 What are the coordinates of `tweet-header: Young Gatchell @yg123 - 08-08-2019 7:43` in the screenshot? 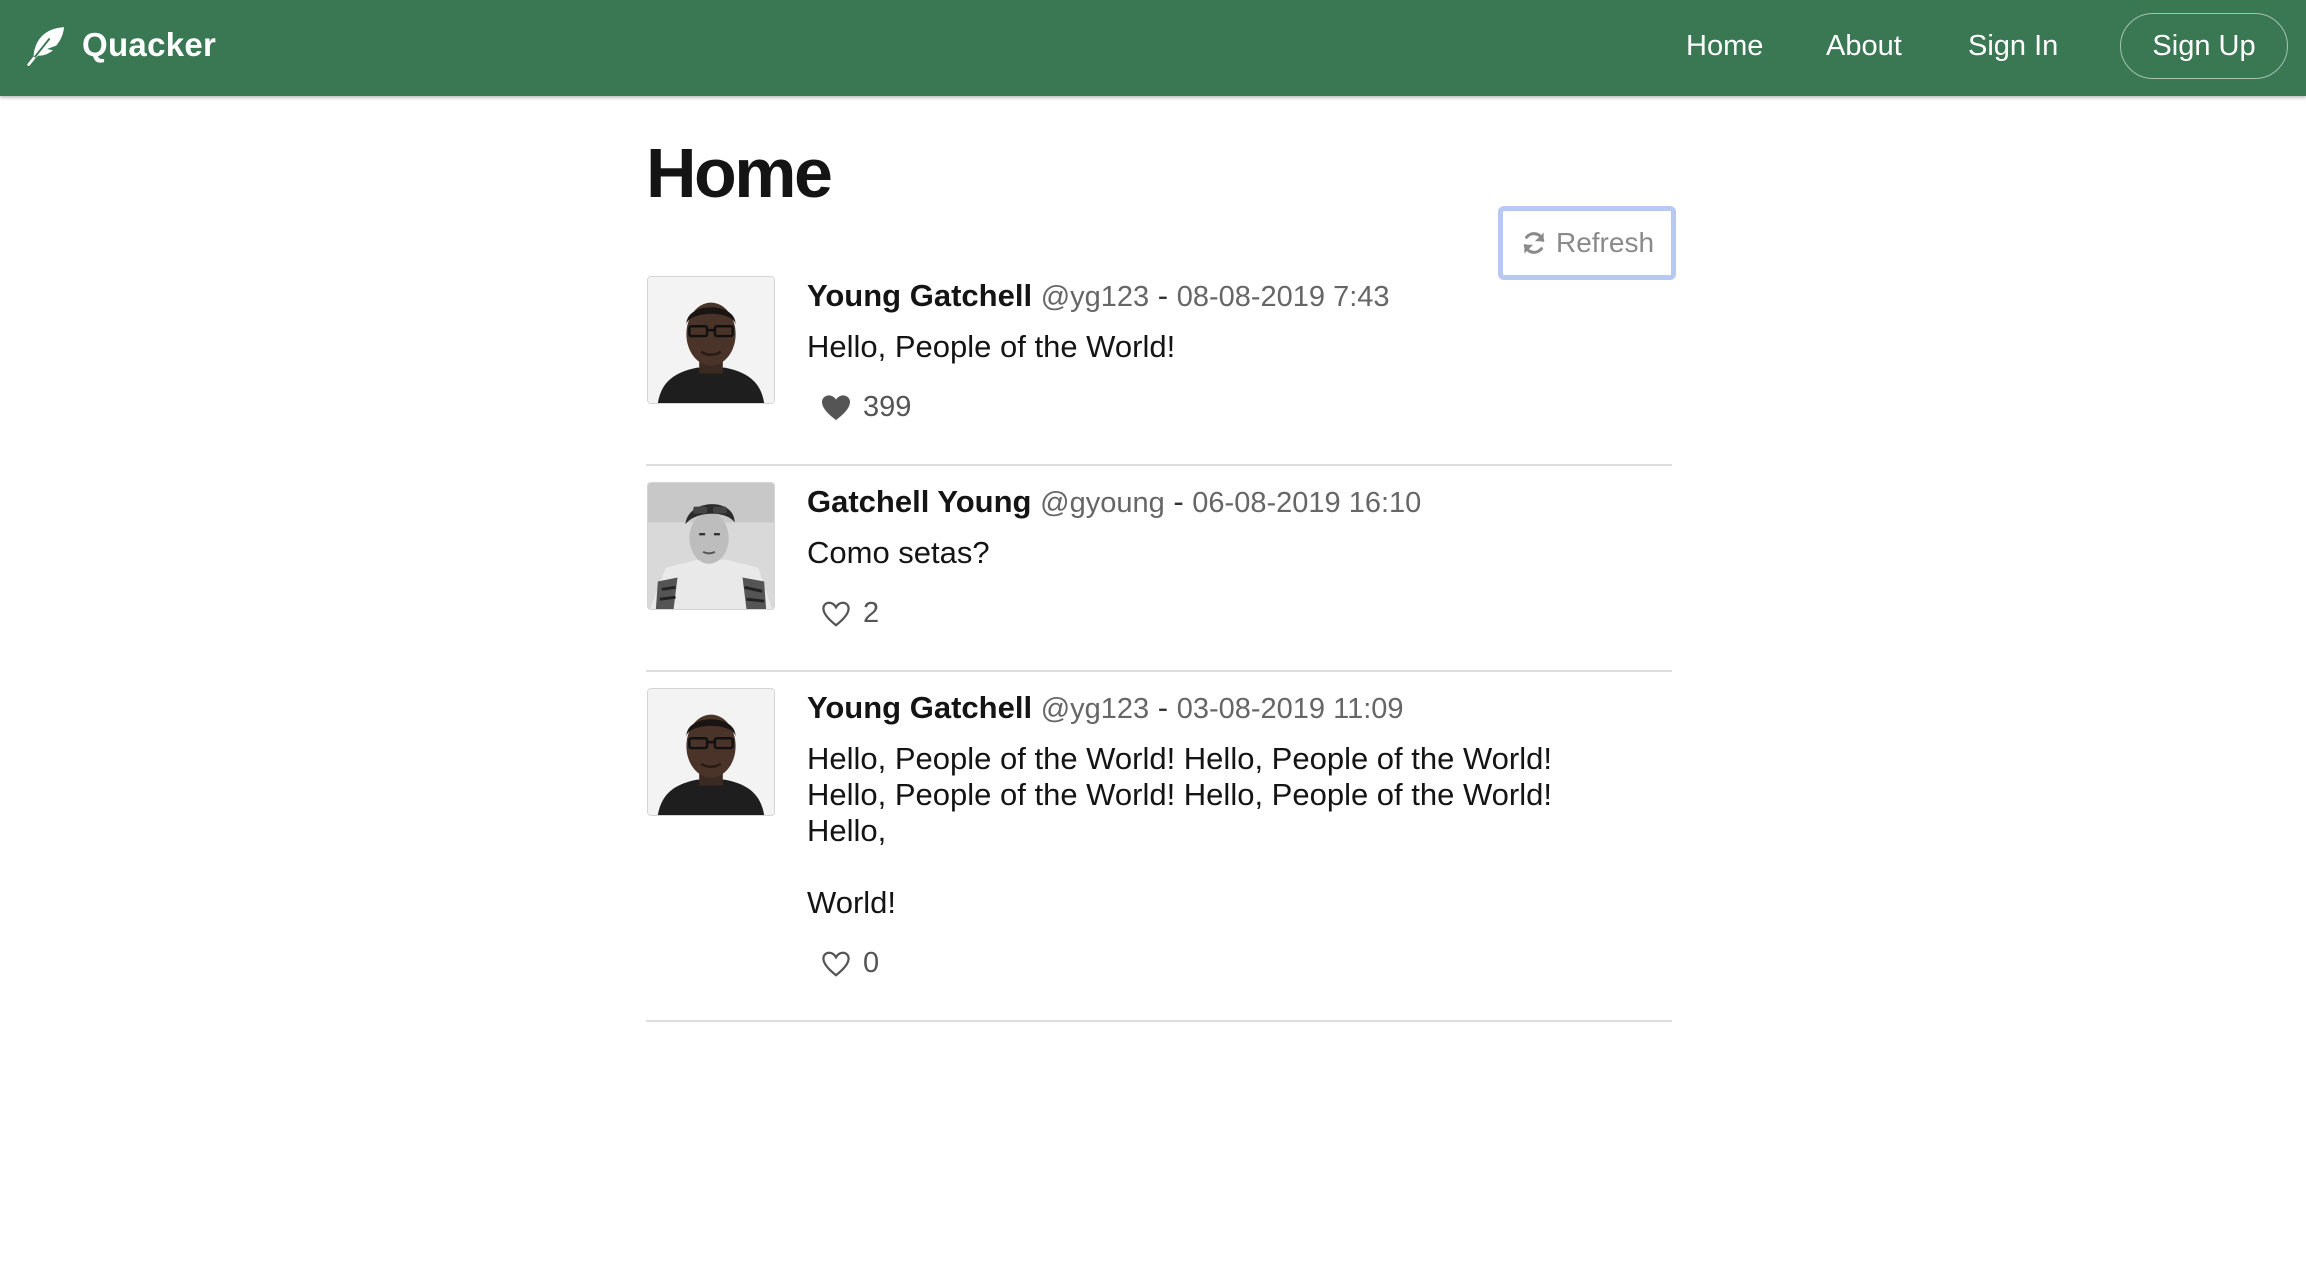 It's located at (1237, 296).